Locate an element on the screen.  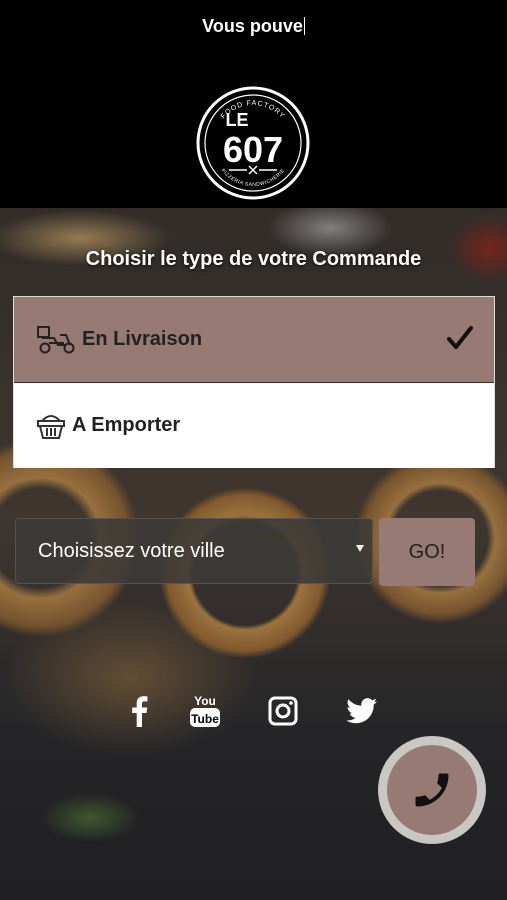
option-delivery-label: En Livraison is located at coordinates (142, 339).